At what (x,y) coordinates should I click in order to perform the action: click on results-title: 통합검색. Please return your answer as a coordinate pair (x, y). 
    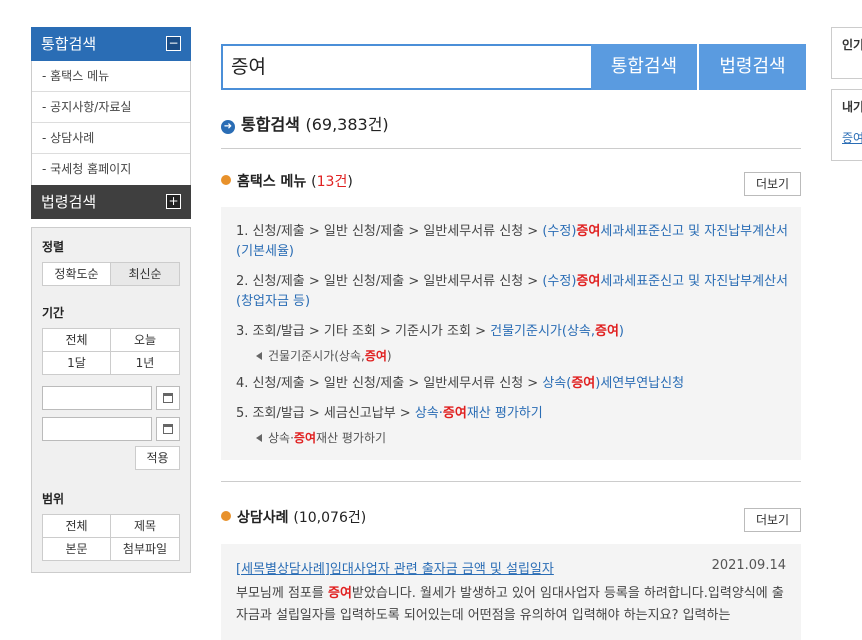
    Looking at the image, I should click on (270, 124).